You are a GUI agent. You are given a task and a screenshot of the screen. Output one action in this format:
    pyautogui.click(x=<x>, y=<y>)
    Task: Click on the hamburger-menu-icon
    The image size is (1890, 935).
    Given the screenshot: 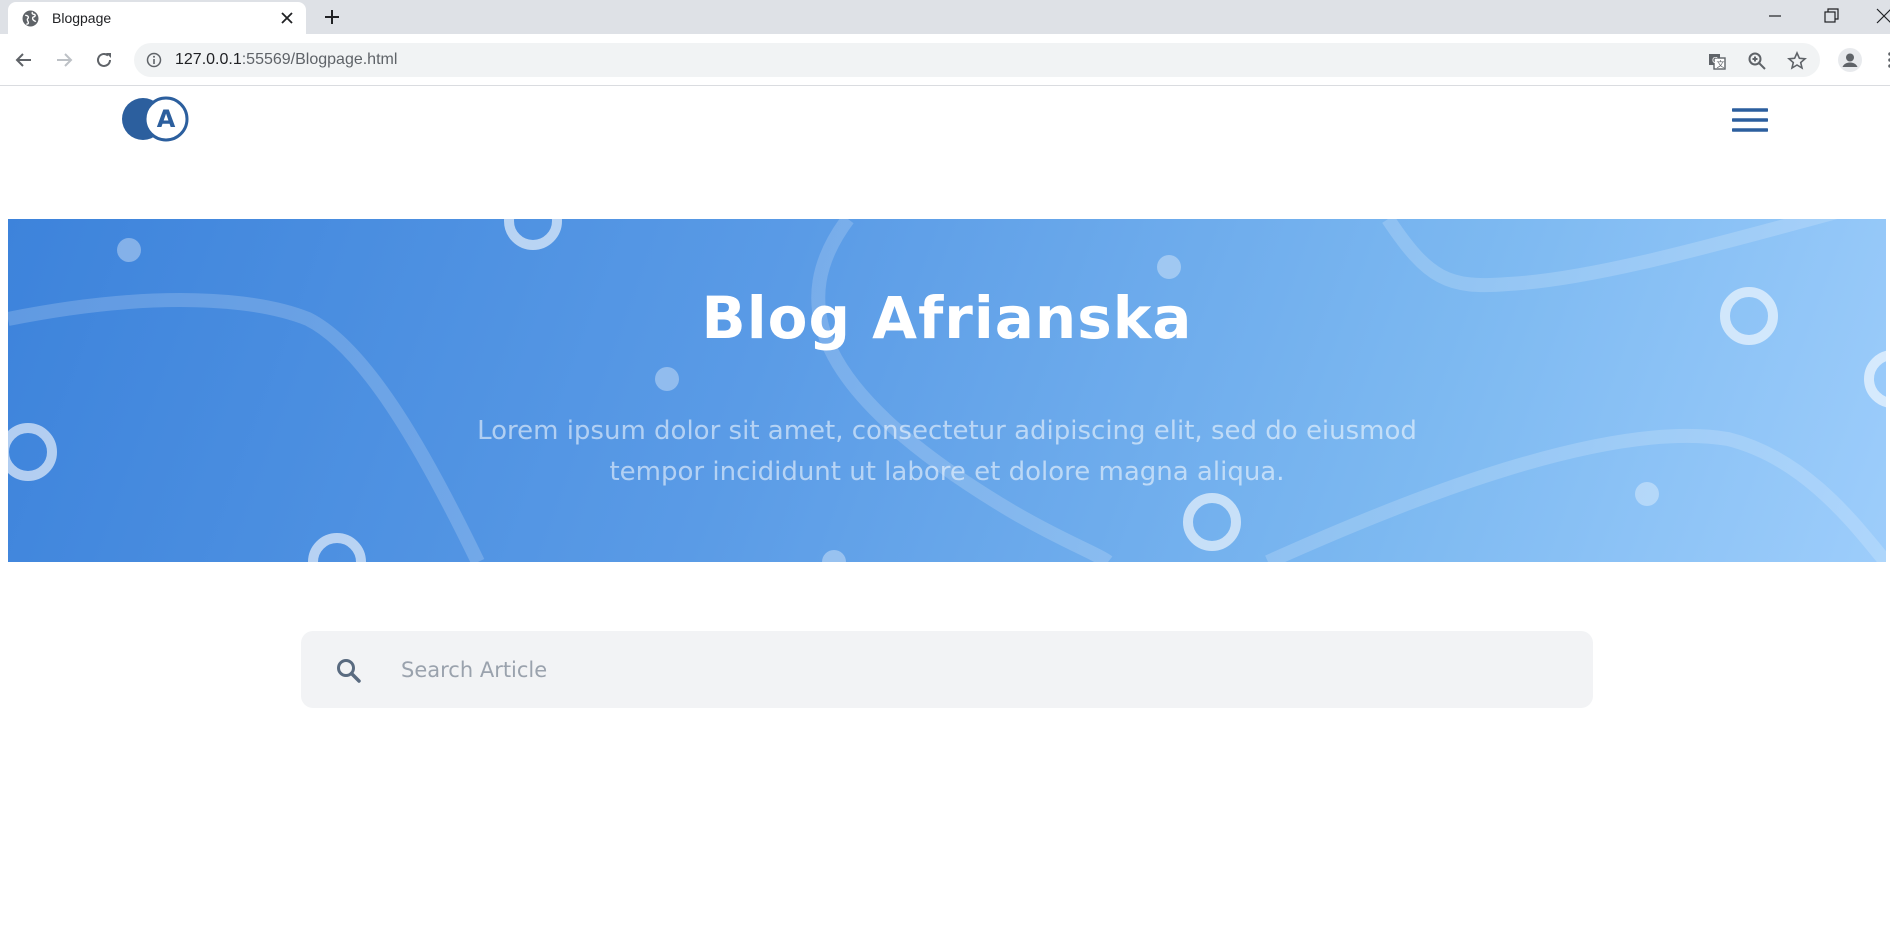 What is the action you would take?
    pyautogui.click(x=1750, y=120)
    